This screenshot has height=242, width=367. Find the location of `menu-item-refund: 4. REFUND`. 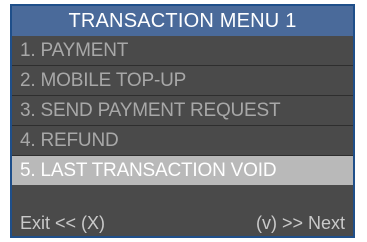

menu-item-refund: 4. REFUND is located at coordinates (182, 140).